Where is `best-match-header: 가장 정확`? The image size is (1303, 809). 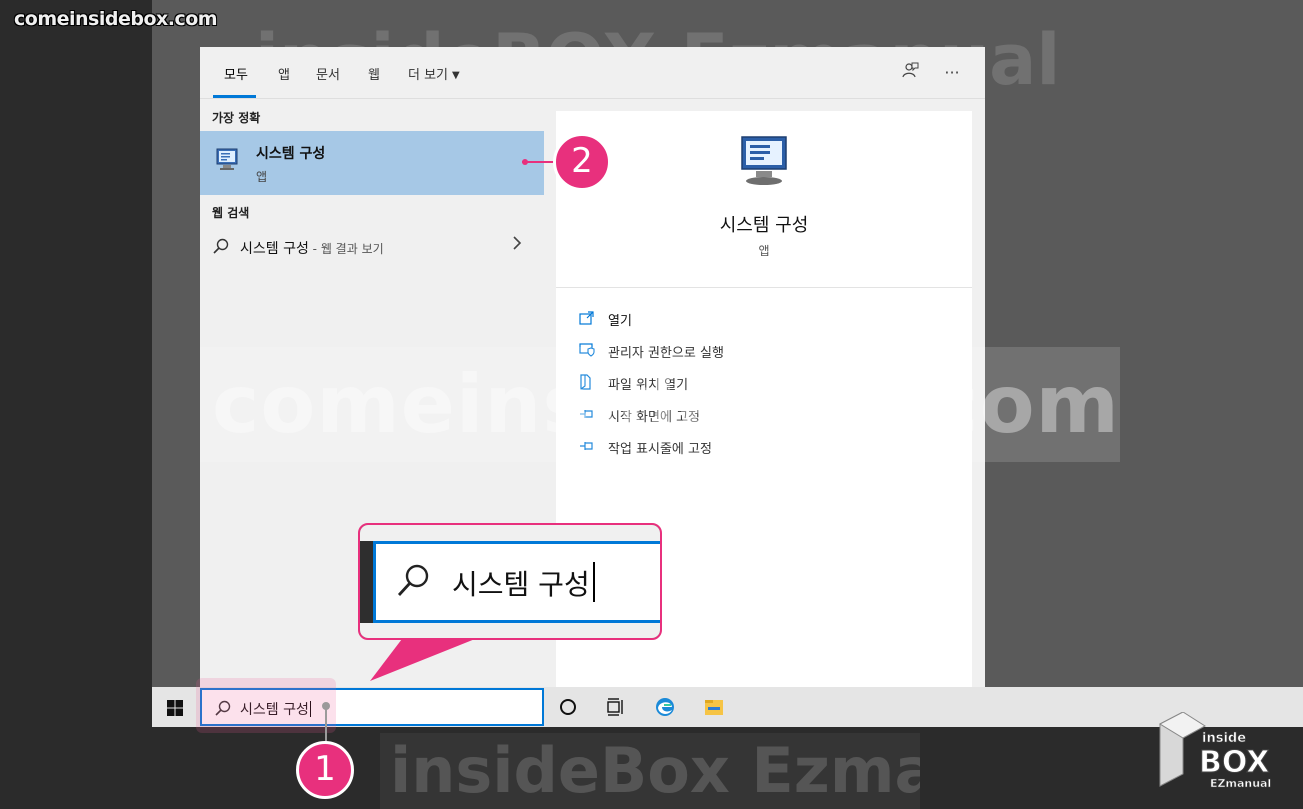 best-match-header: 가장 정확 is located at coordinates (236, 118).